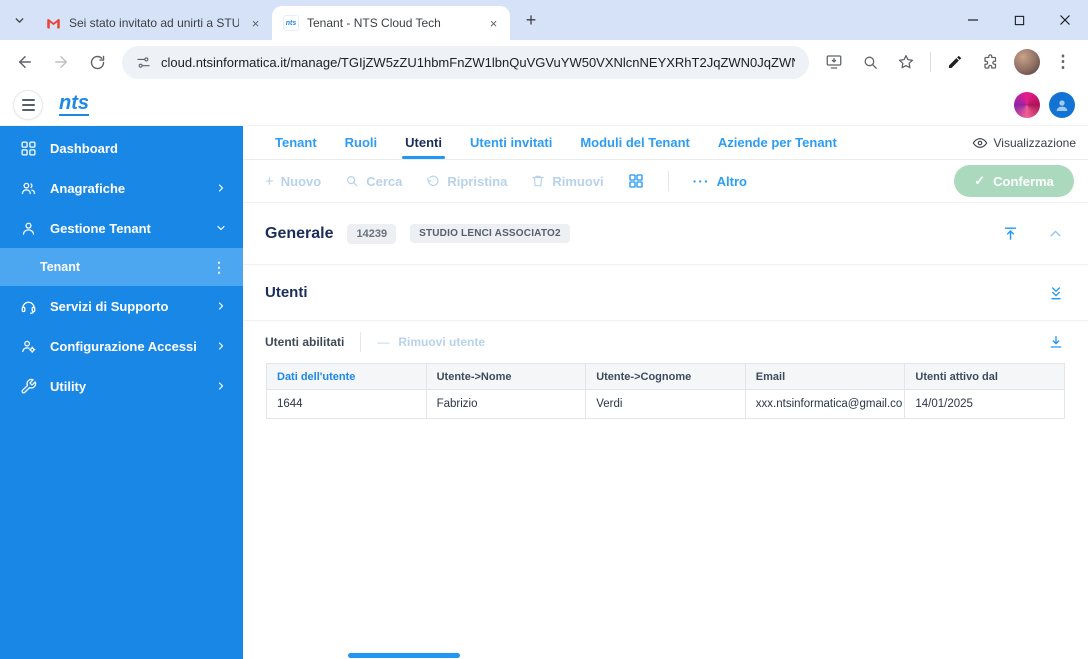 This screenshot has width=1088, height=659. Describe the element at coordinates (870, 62) in the screenshot. I see `zoom-icon` at that location.